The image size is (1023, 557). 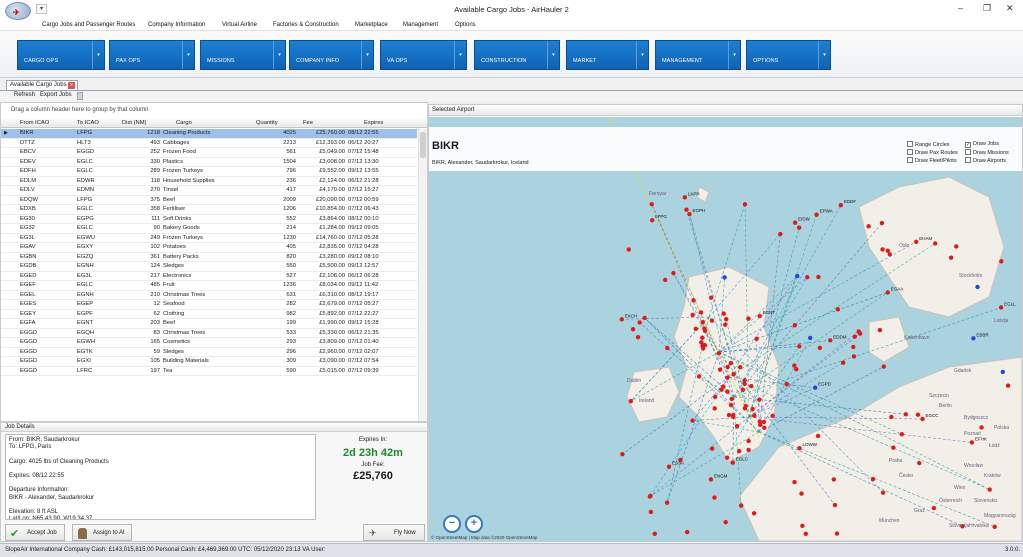 I want to click on col-expires: Expires, so click(x=373, y=123).